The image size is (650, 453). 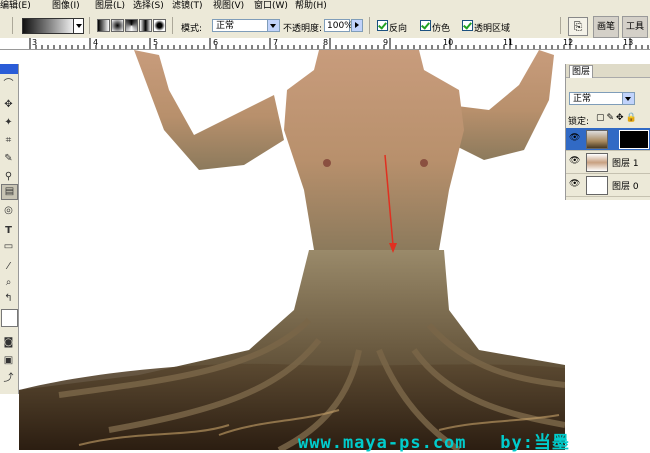 What do you see at coordinates (634, 139) in the screenshot?
I see `layer-mask-thumbnail` at bounding box center [634, 139].